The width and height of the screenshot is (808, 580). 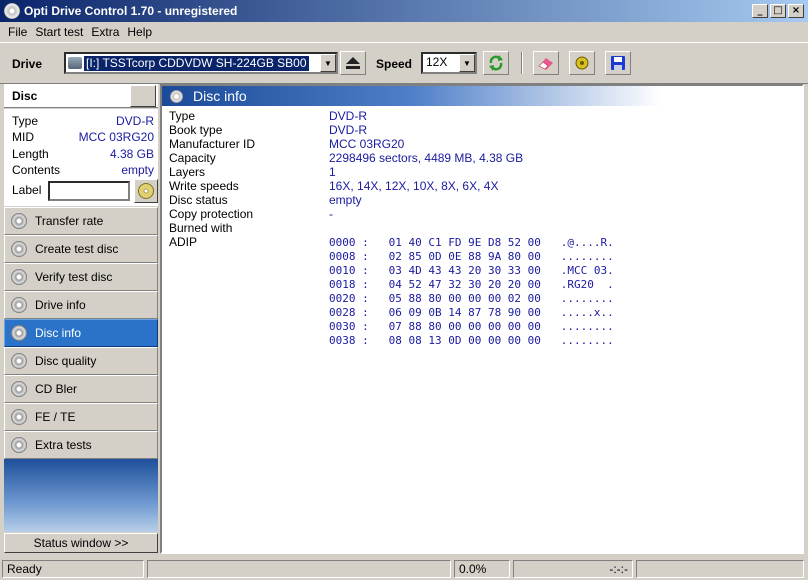 What do you see at coordinates (81, 389) in the screenshot?
I see `nav-cd-bler: CD Bler` at bounding box center [81, 389].